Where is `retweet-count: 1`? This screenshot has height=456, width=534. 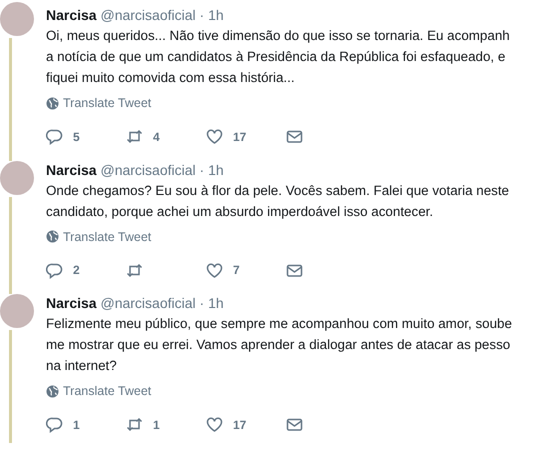 retweet-count: 1 is located at coordinates (156, 425).